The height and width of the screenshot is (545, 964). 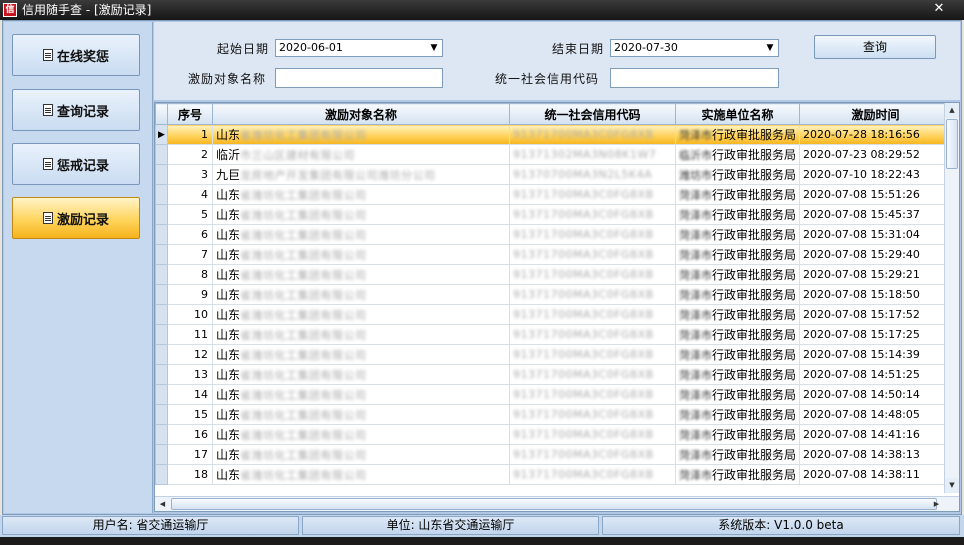 What do you see at coordinates (76, 110) in the screenshot?
I see `nav-query-records-button: 查询记录` at bounding box center [76, 110].